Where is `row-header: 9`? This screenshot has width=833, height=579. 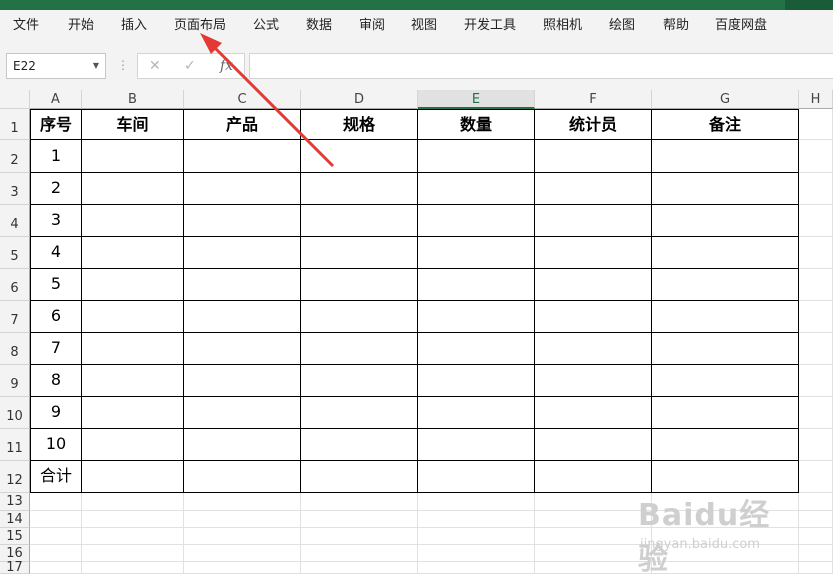
row-header: 9 is located at coordinates (15, 381).